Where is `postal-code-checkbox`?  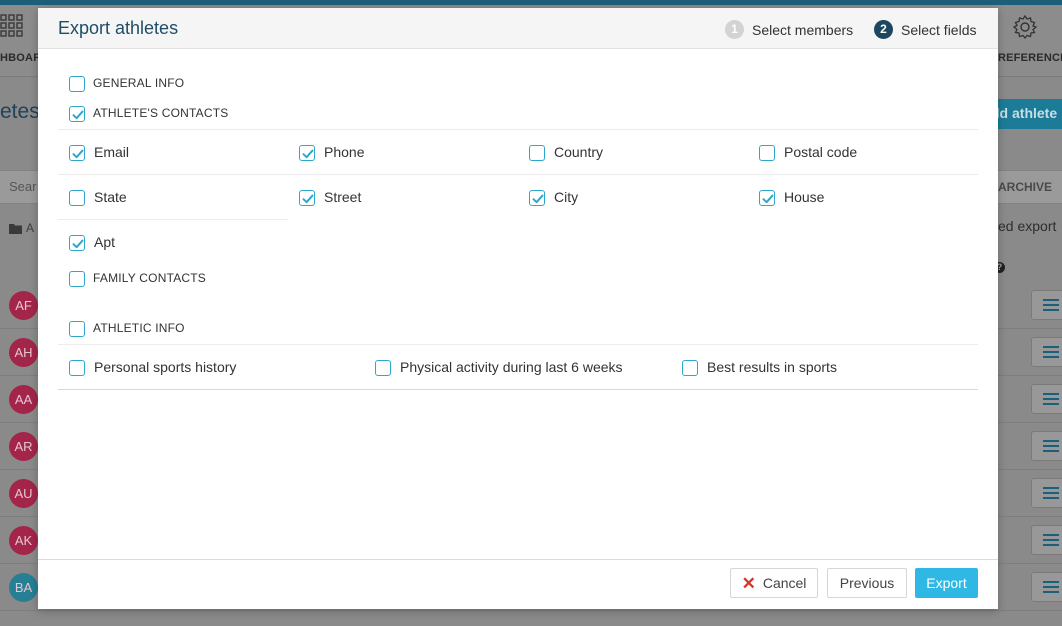
postal-code-checkbox is located at coordinates (767, 153).